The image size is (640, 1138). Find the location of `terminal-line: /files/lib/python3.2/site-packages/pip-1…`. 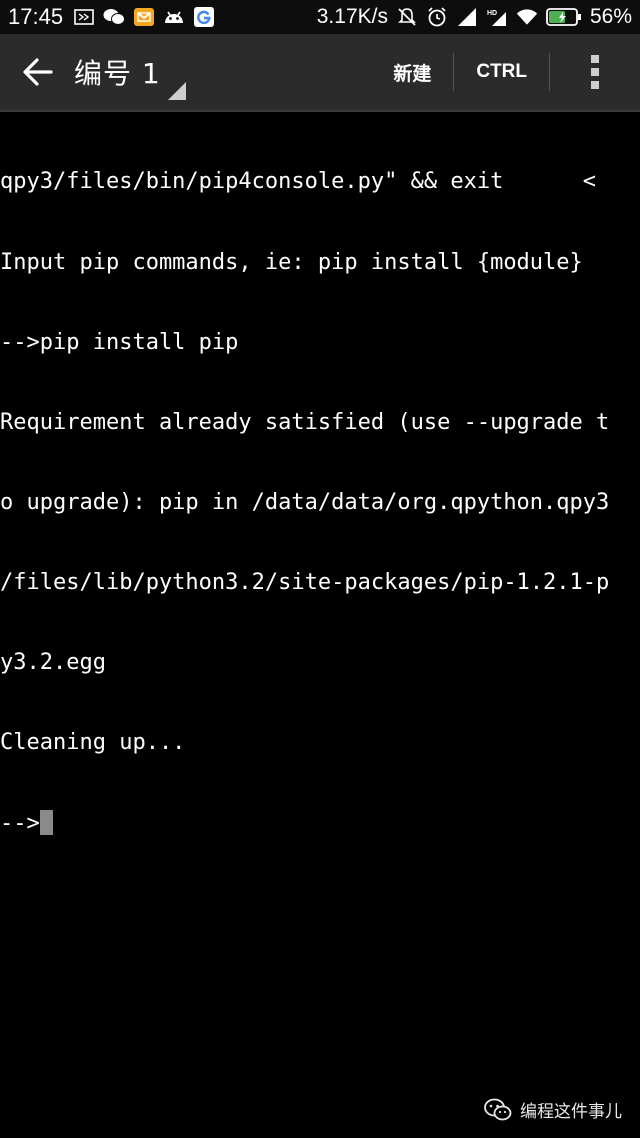

terminal-line: /files/lib/python3.2/site-packages/pip-1… is located at coordinates (305, 582).